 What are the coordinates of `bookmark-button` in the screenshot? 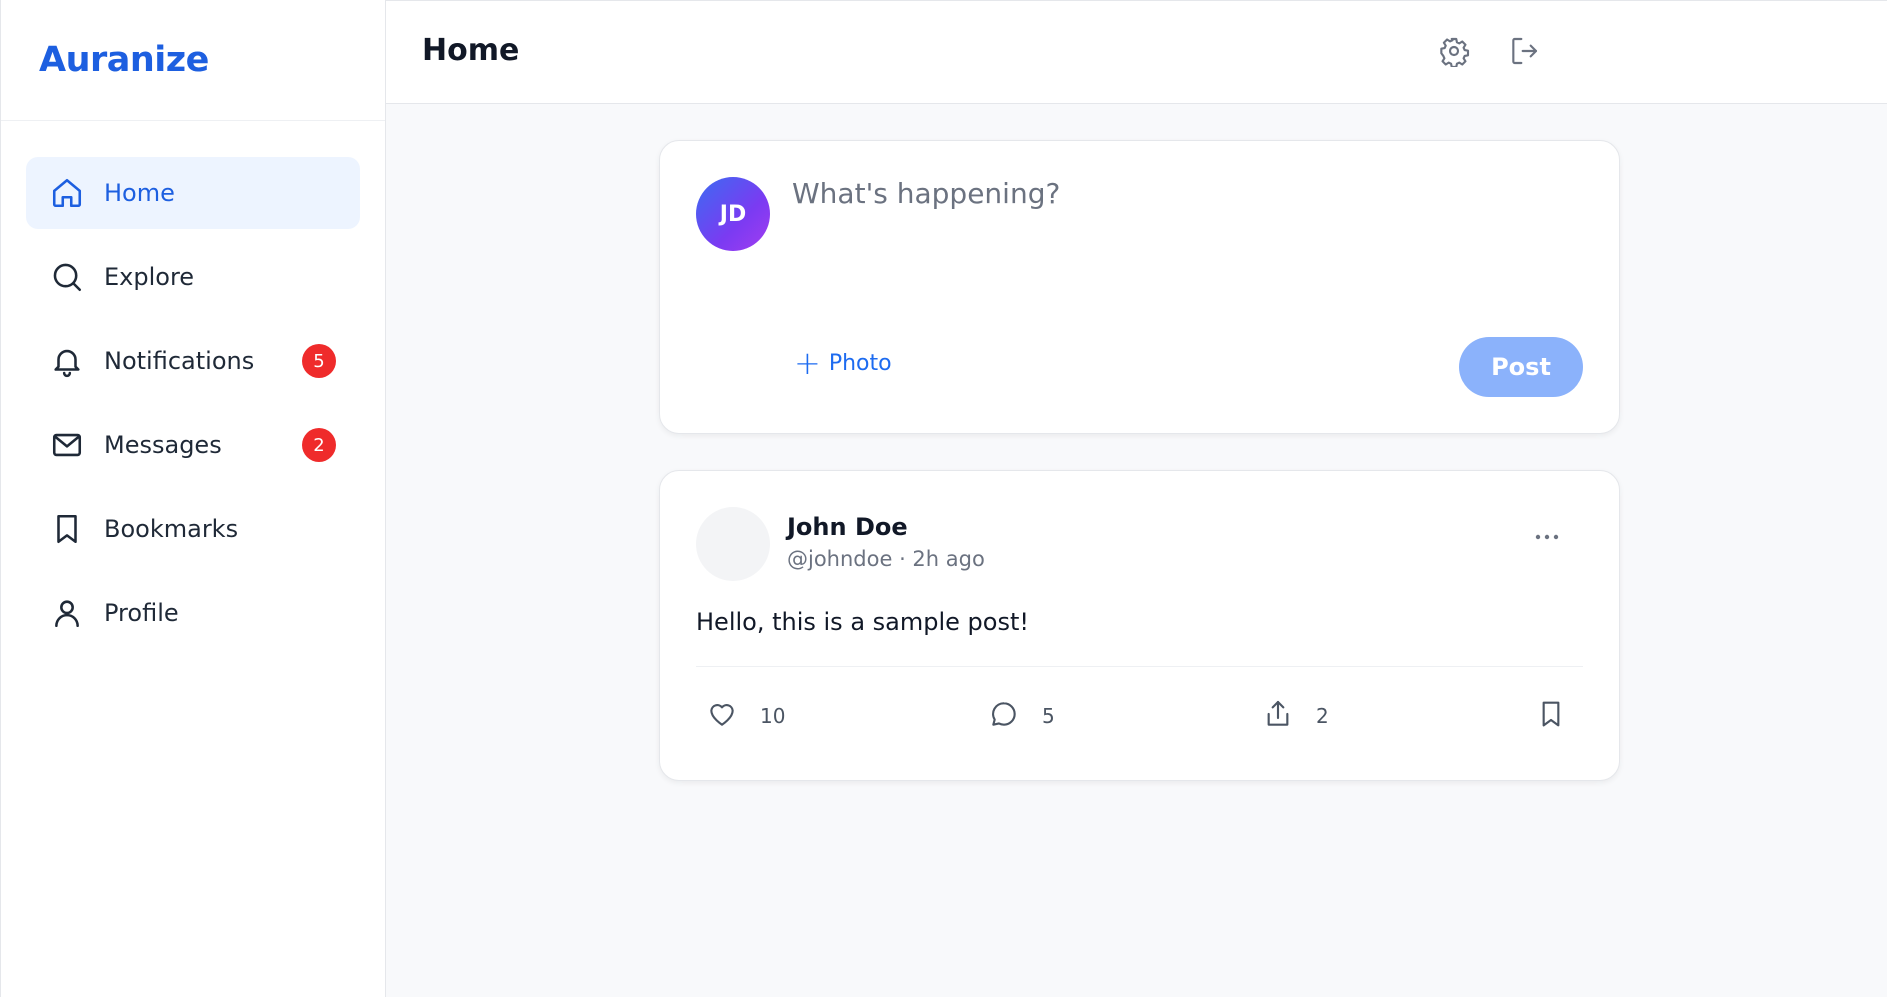 It's located at (1551, 716).